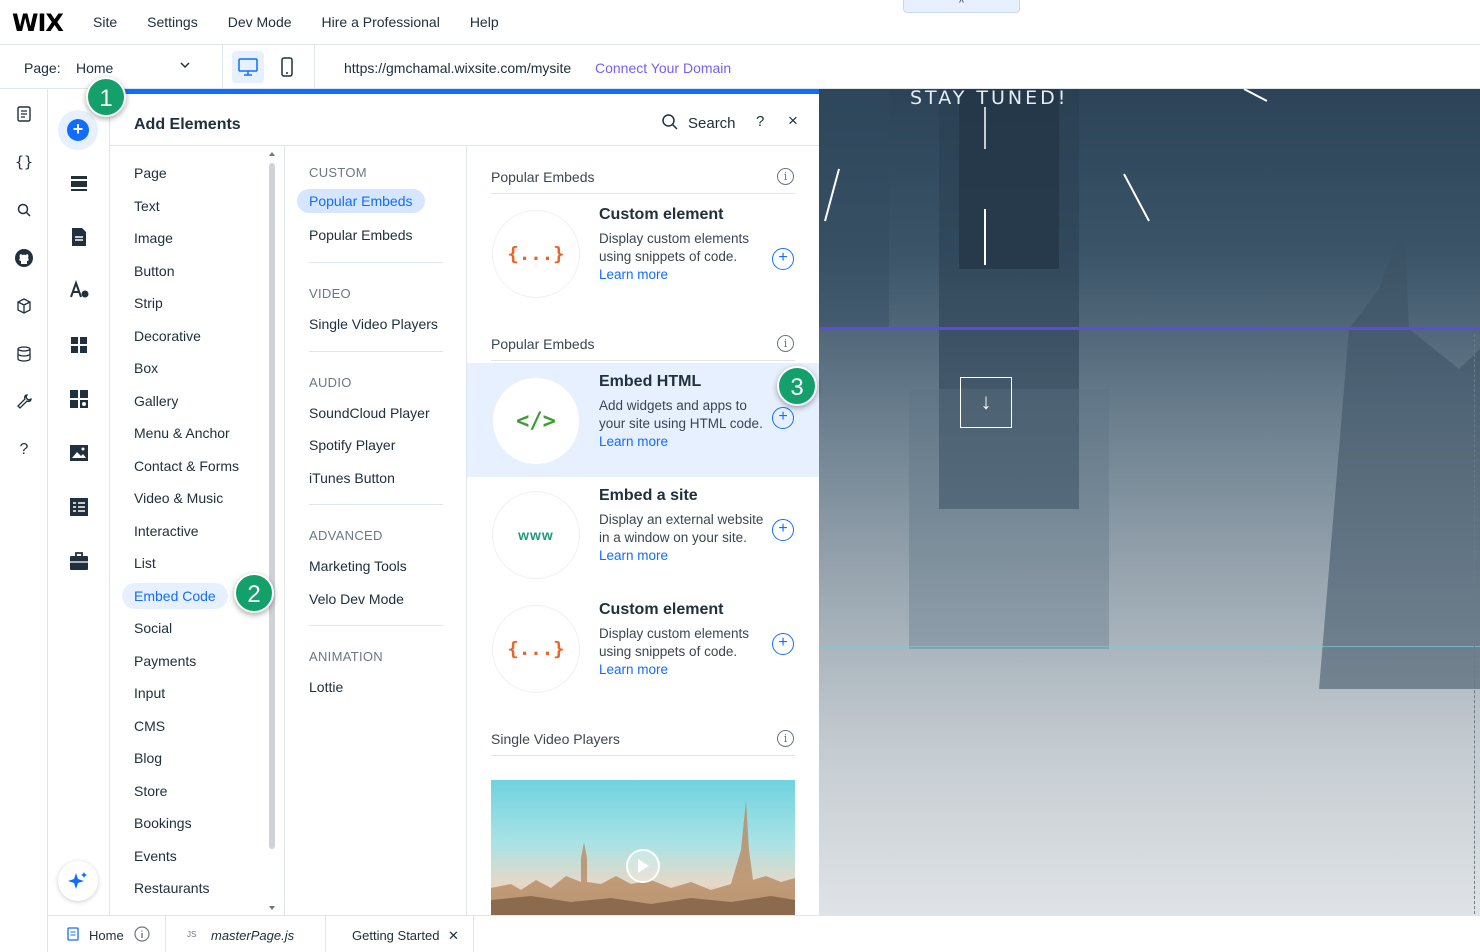 The height and width of the screenshot is (952, 1480). What do you see at coordinates (150, 173) in the screenshot?
I see `category-page: Page` at bounding box center [150, 173].